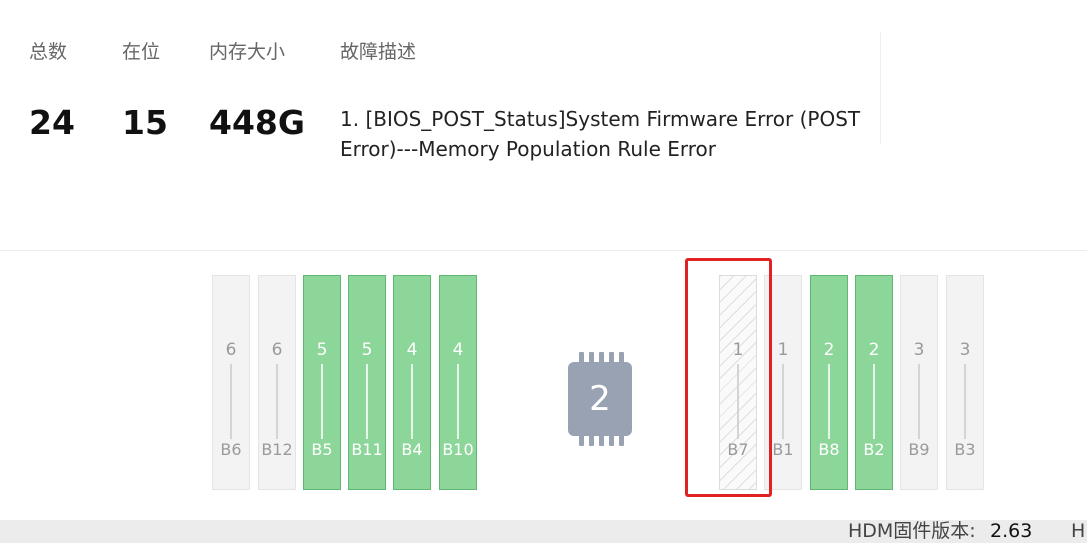 Image resolution: width=1087 pixels, height=543 pixels. I want to click on slot-name: B12, so click(277, 449).